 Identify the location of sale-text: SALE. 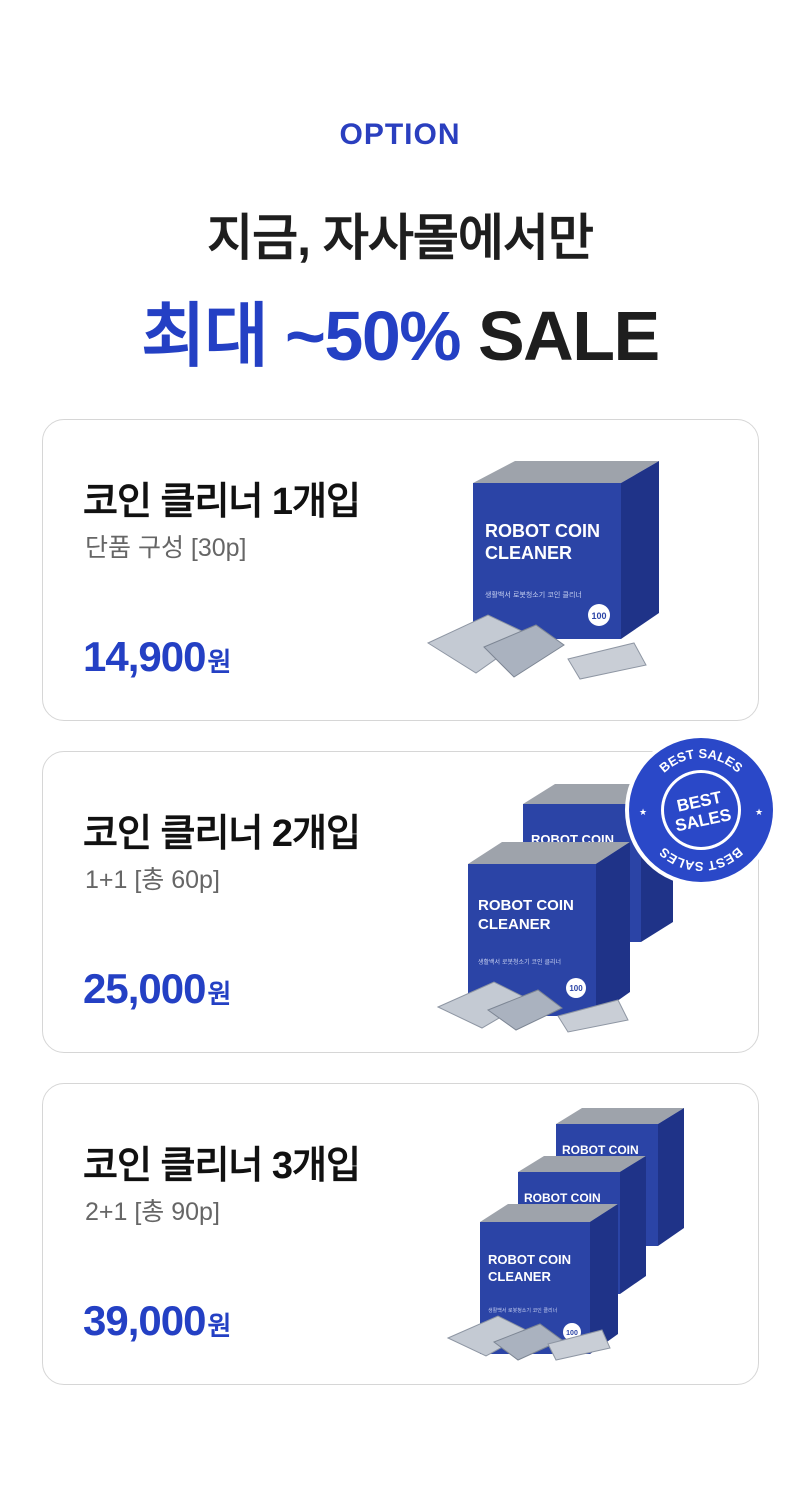
(568, 336).